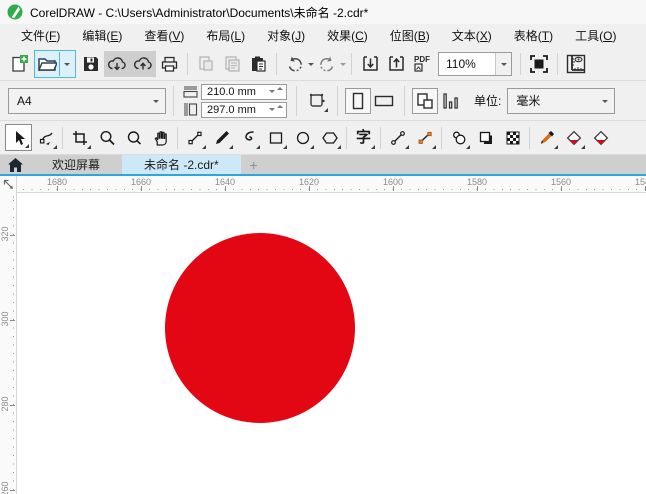 This screenshot has width=646, height=494. I want to click on print-icon, so click(169, 64).